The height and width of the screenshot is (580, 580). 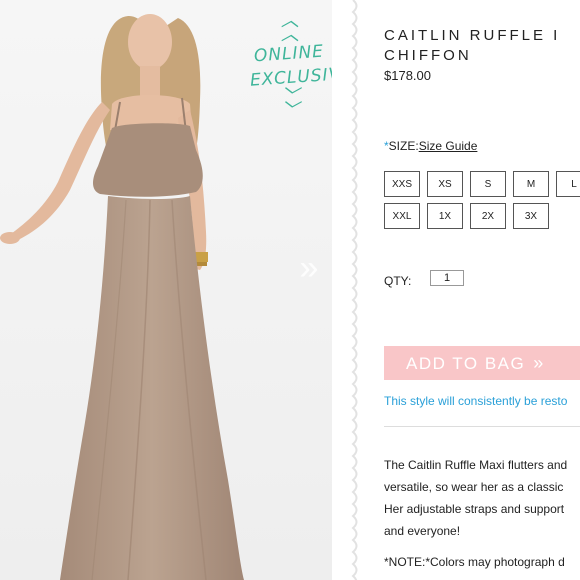 What do you see at coordinates (466, 363) in the screenshot?
I see `add-to-bag-label: ADD TO BAG` at bounding box center [466, 363].